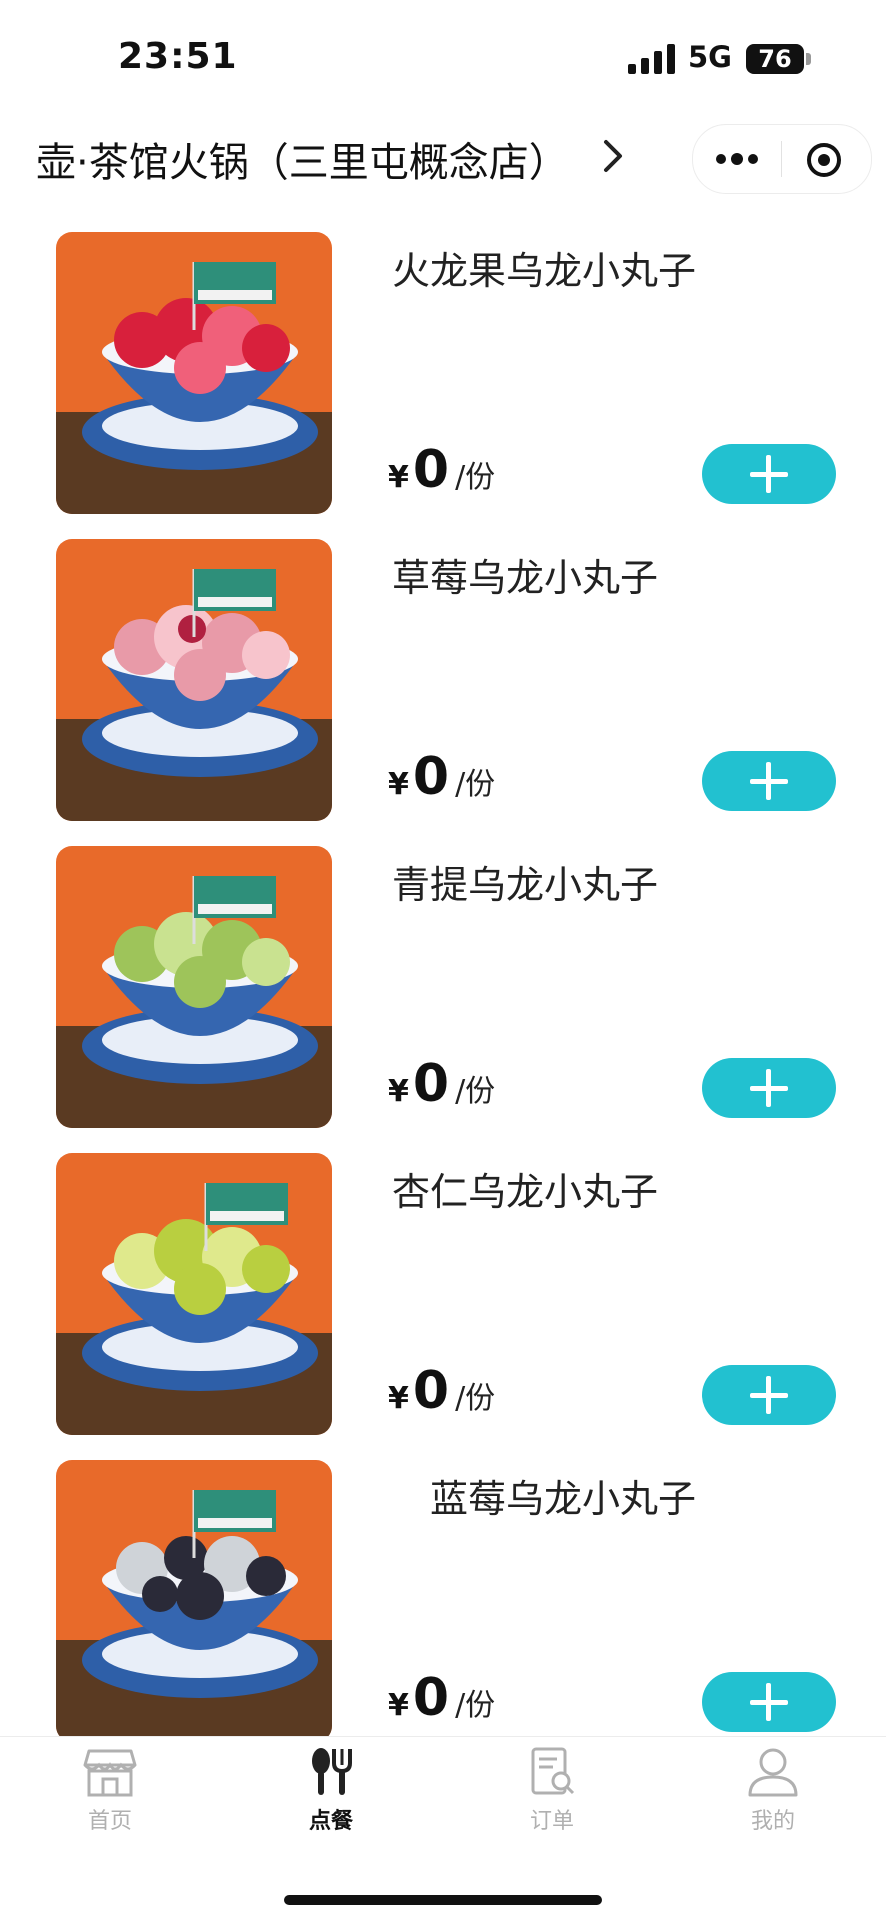 The width and height of the screenshot is (886, 1921). I want to click on home-indicator, so click(443, 1900).